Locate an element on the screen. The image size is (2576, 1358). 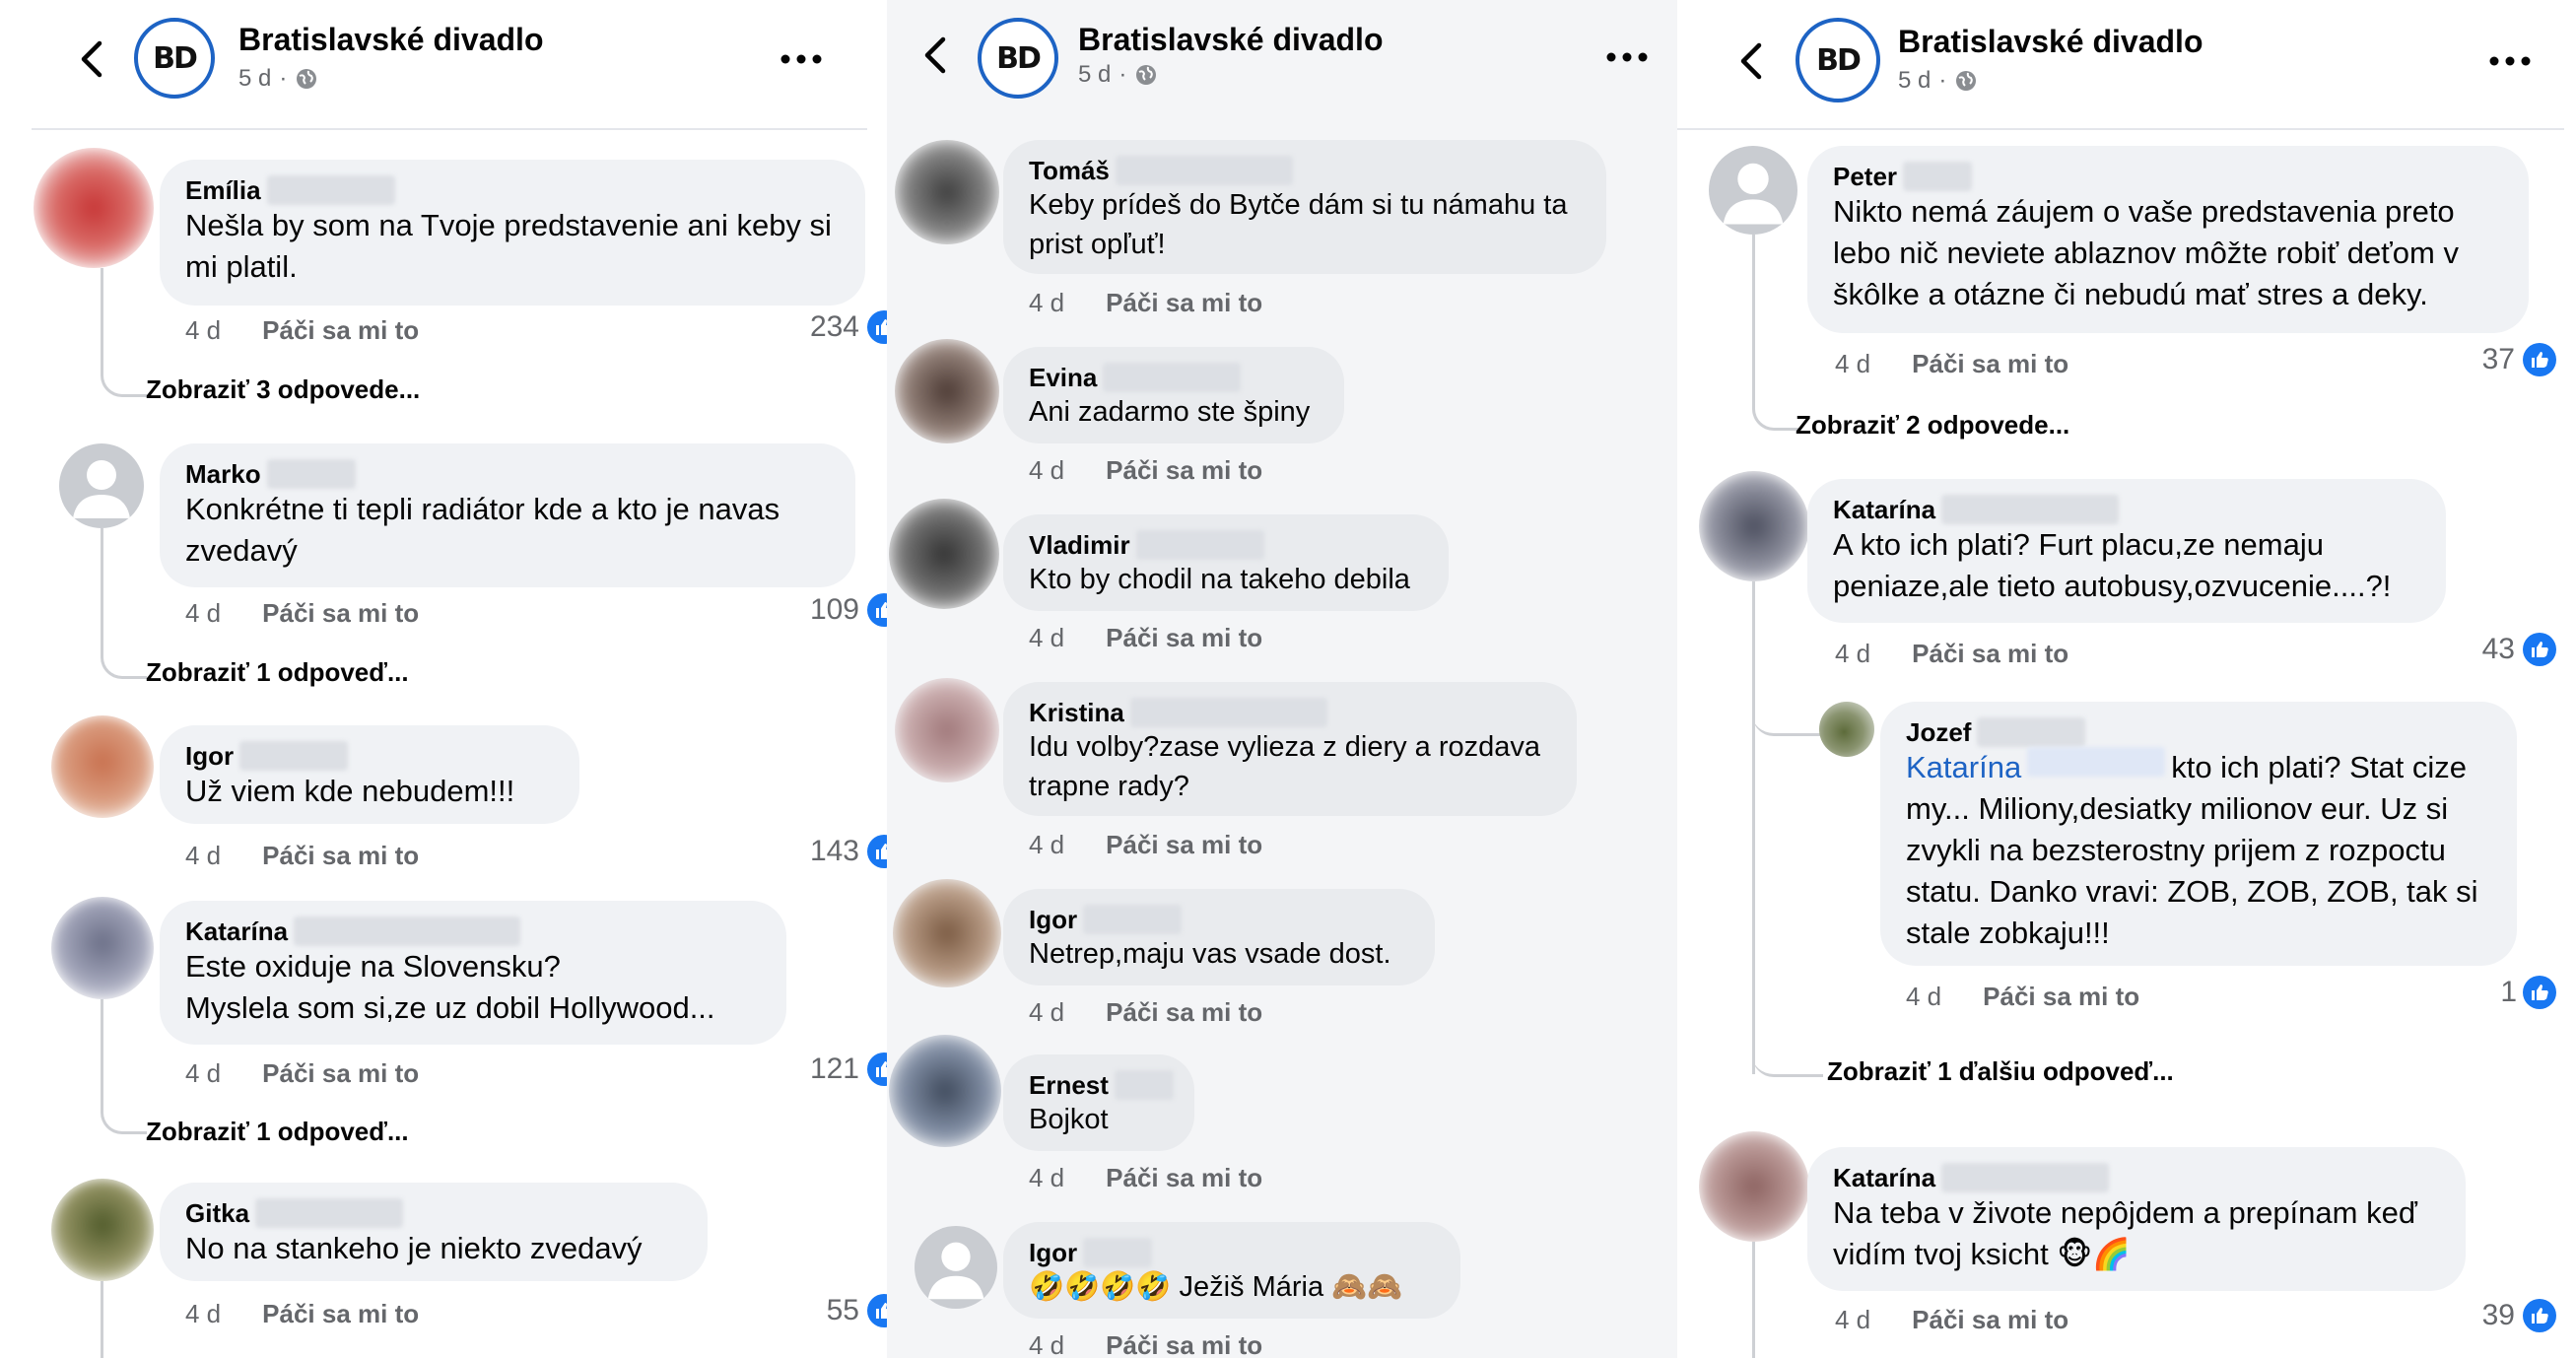
mention-link: Katarína is located at coordinates (1963, 767).